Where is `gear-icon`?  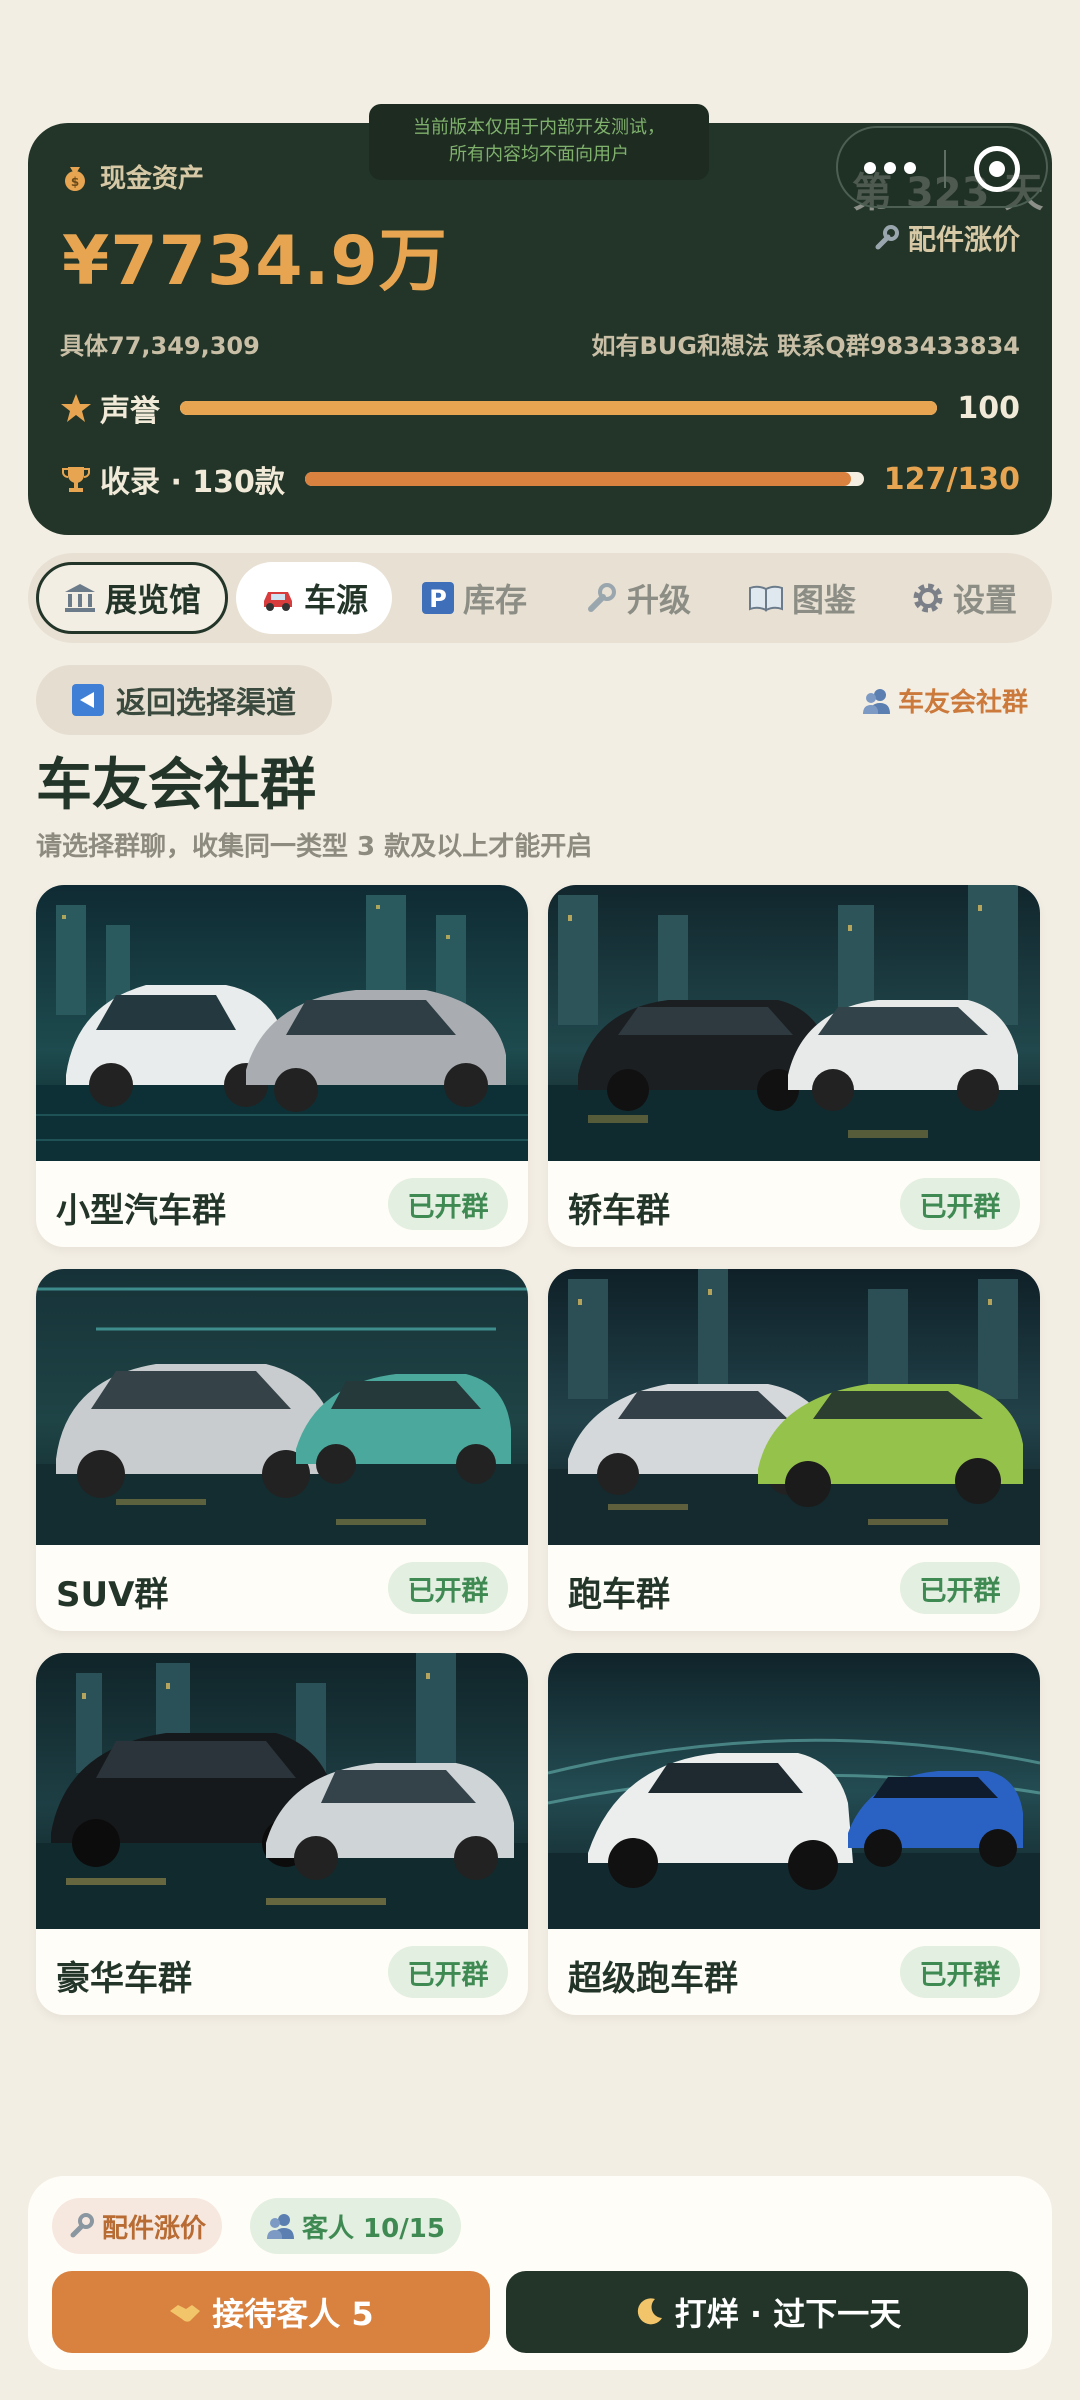
gear-icon is located at coordinates (928, 598).